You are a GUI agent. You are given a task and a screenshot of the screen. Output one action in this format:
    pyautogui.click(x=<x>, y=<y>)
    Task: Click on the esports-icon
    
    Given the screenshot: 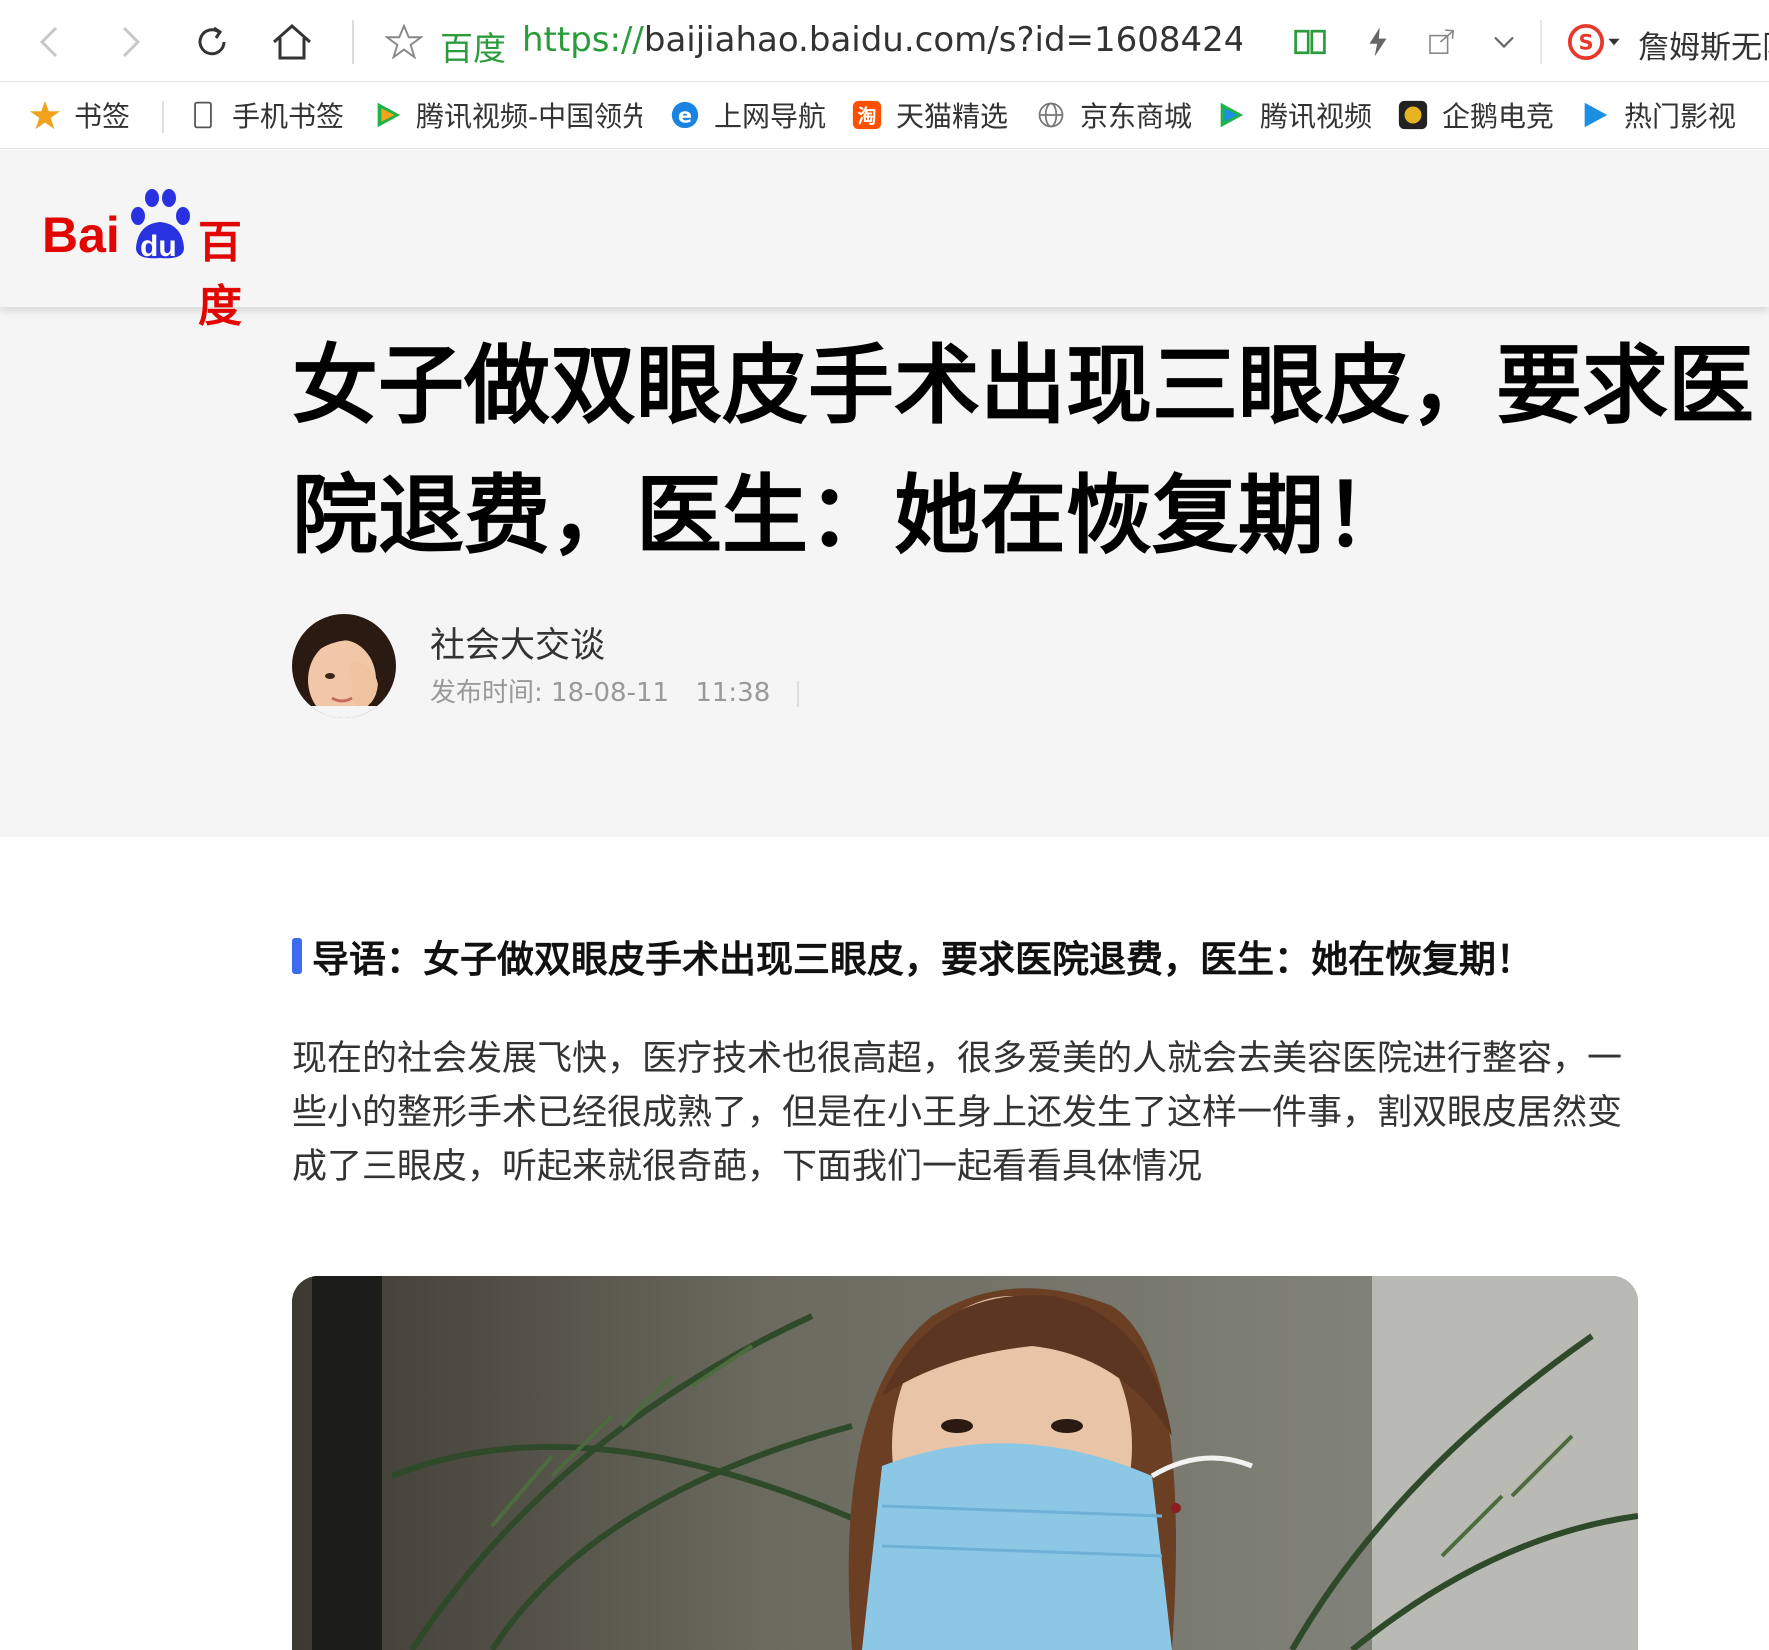 What is the action you would take?
    pyautogui.click(x=1413, y=115)
    